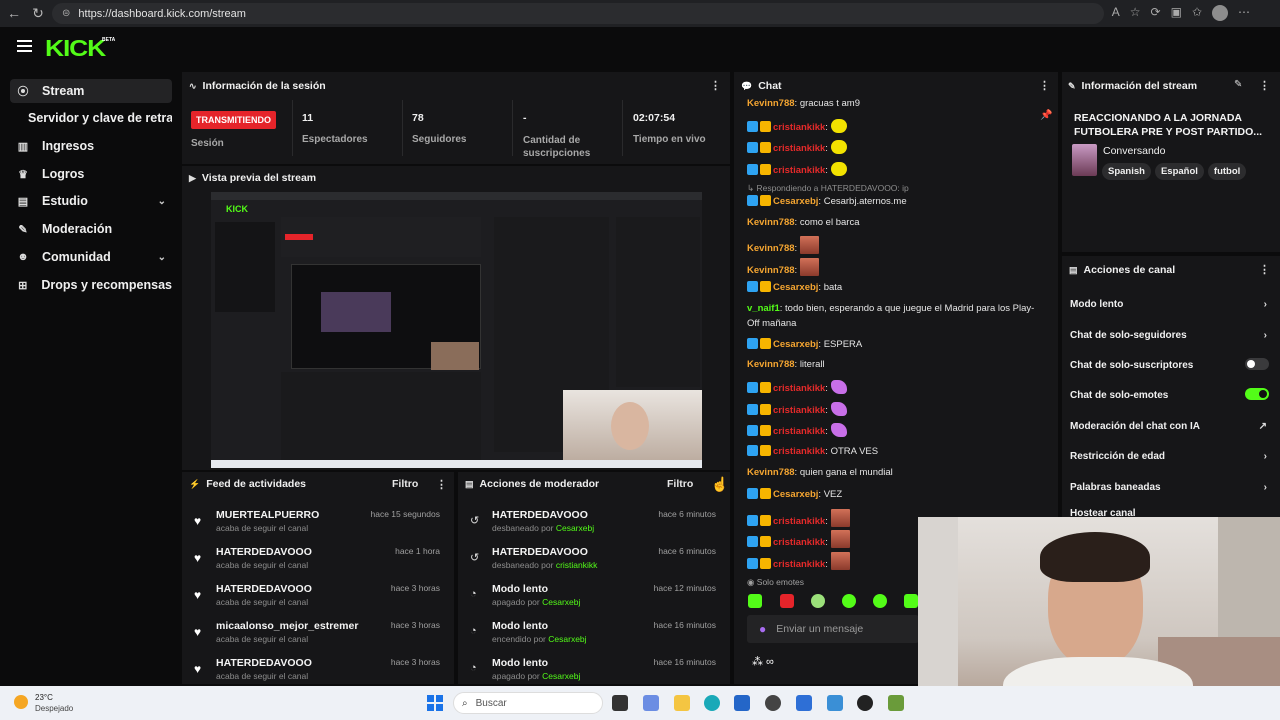 This screenshot has height=720, width=1280. What do you see at coordinates (1046, 115) in the screenshot?
I see `pin-icon: 📌` at bounding box center [1046, 115].